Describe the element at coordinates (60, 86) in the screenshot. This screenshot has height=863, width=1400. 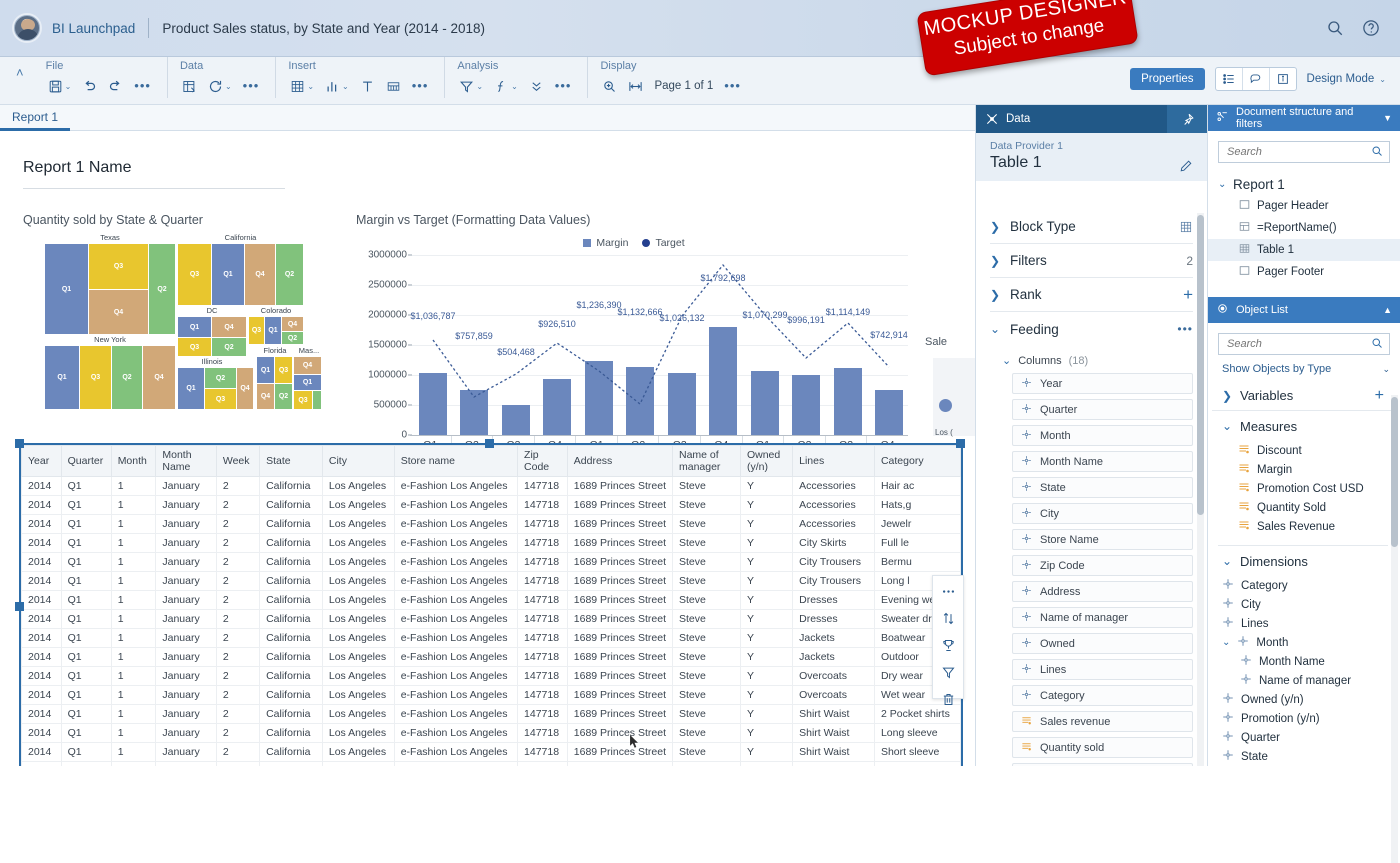
I see `save-button: ⌄` at that location.